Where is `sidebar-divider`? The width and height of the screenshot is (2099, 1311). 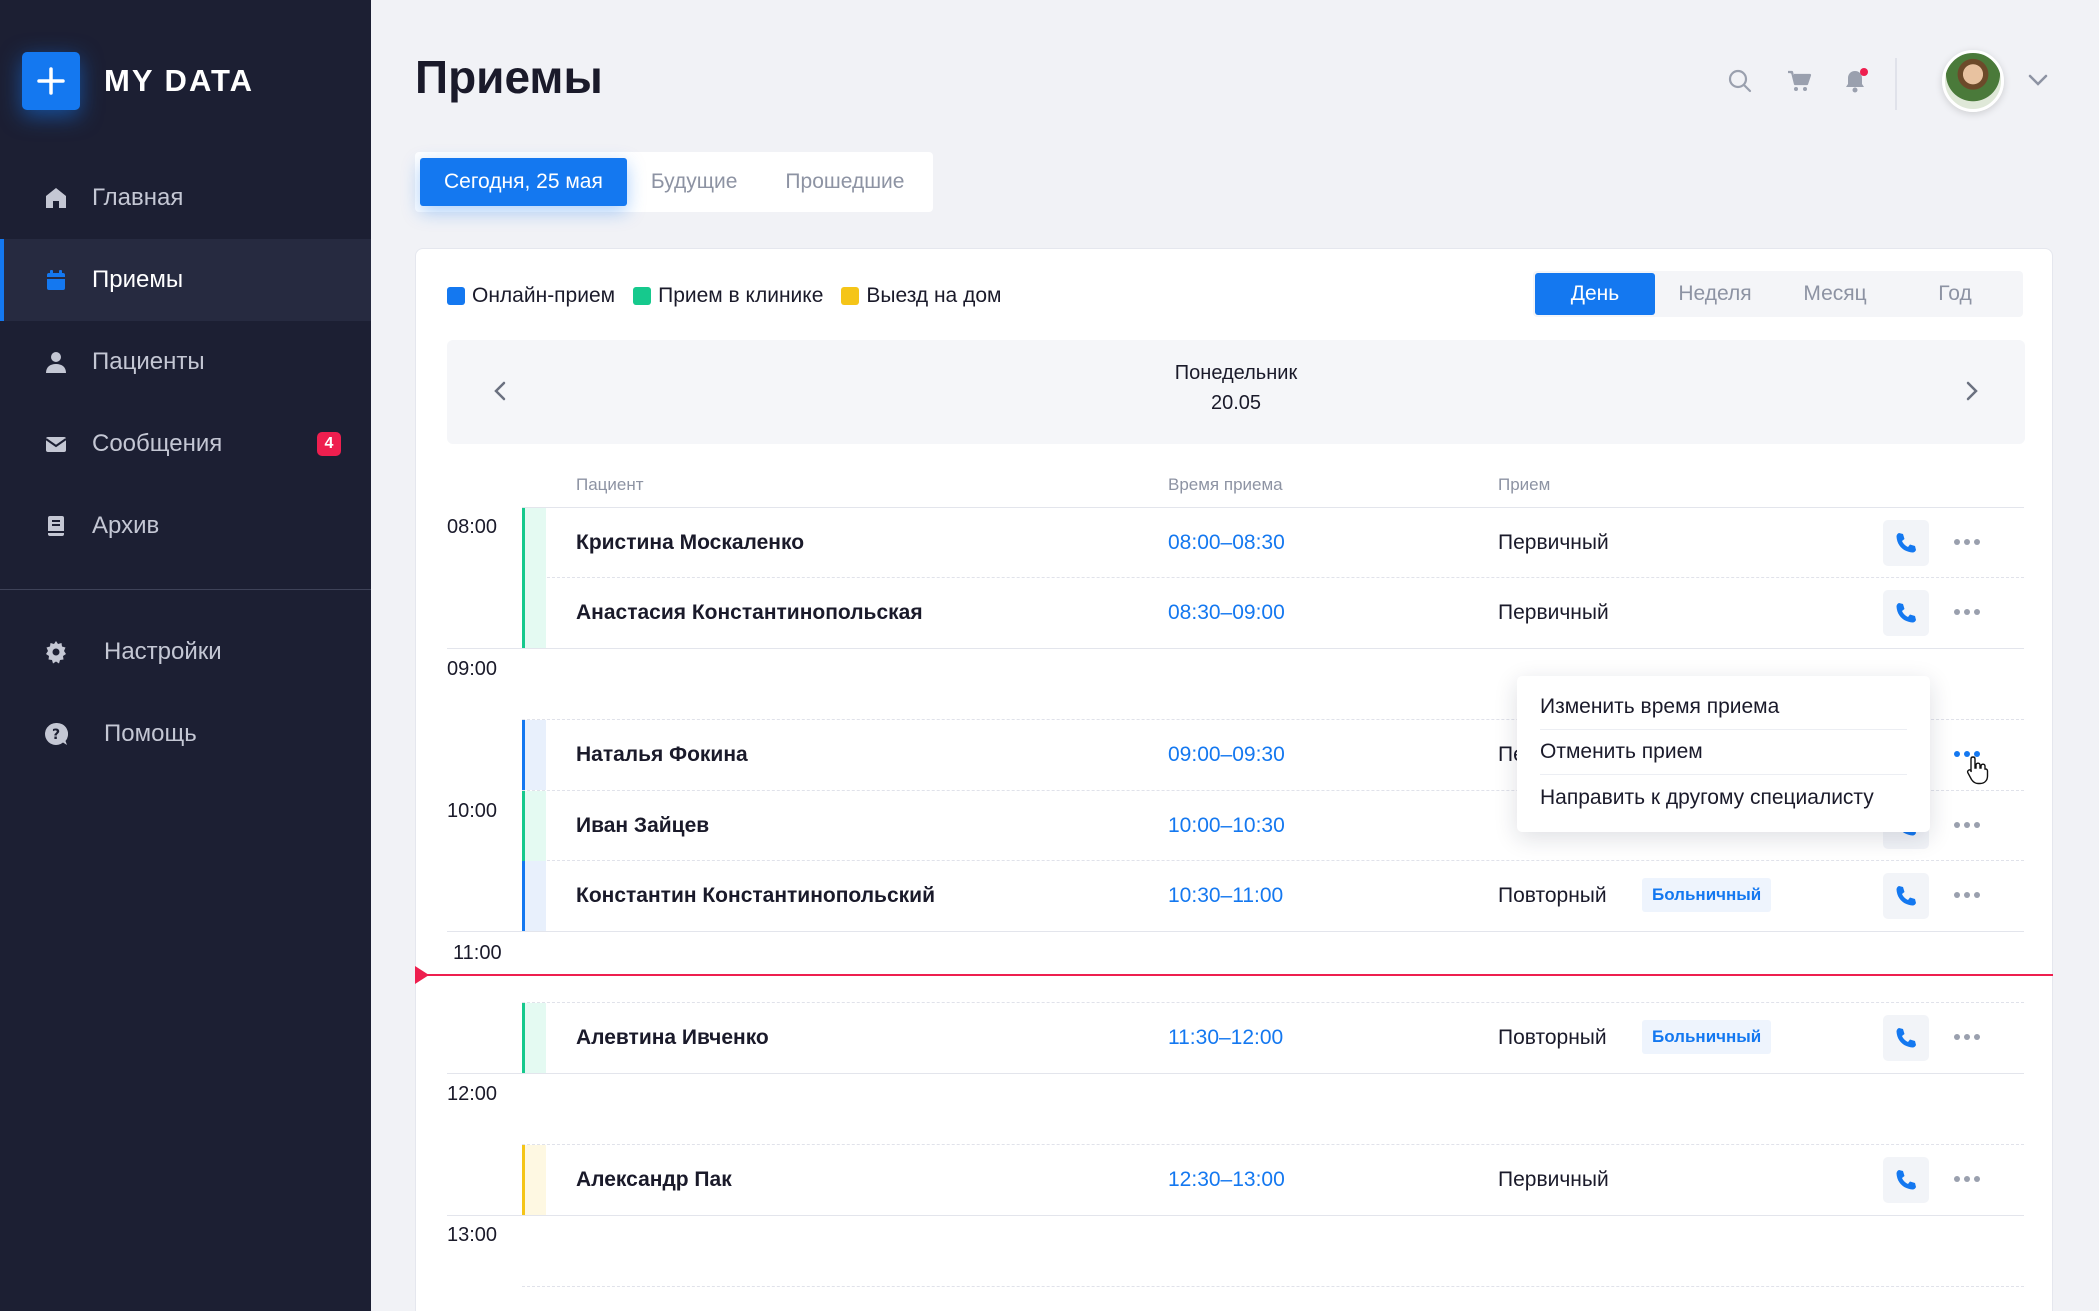 sidebar-divider is located at coordinates (185, 589).